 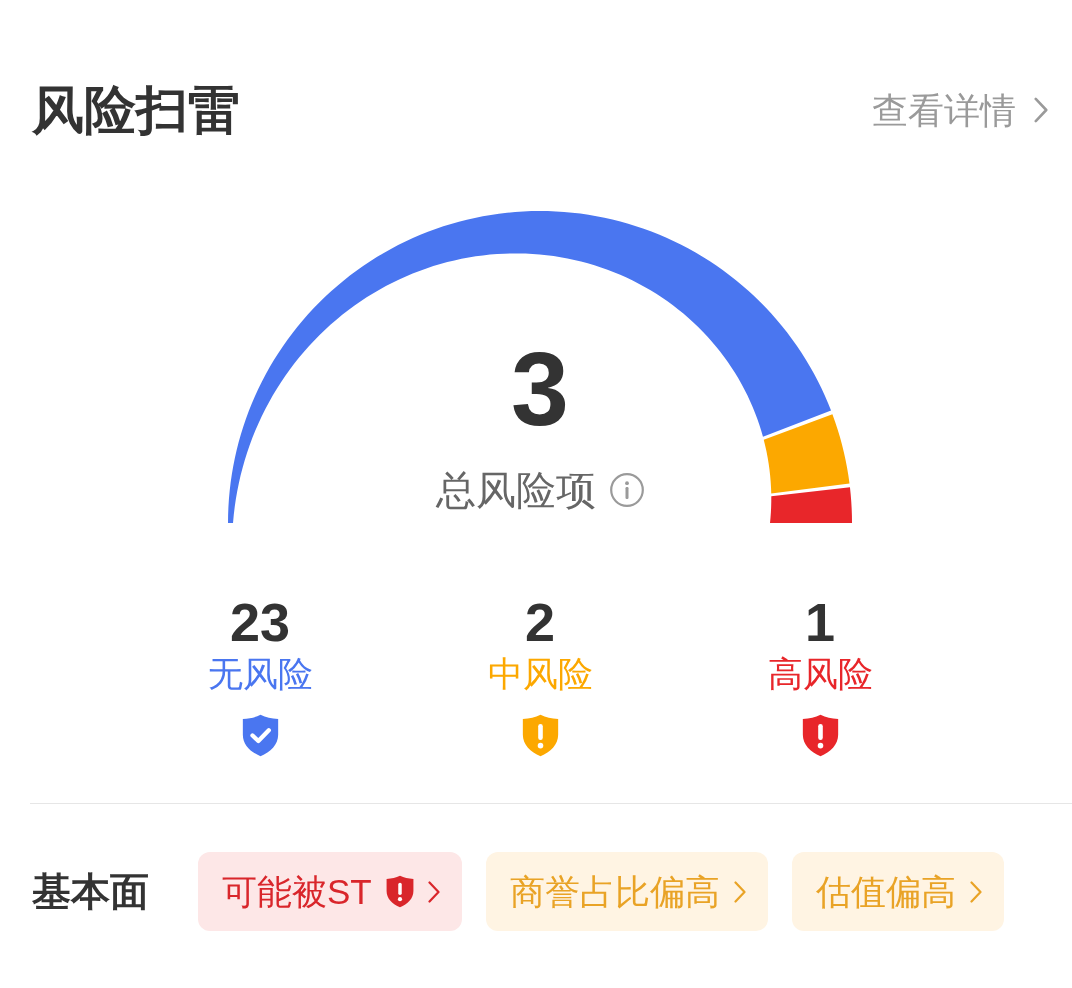 What do you see at coordinates (819, 622) in the screenshot?
I see `risk-count: 1` at bounding box center [819, 622].